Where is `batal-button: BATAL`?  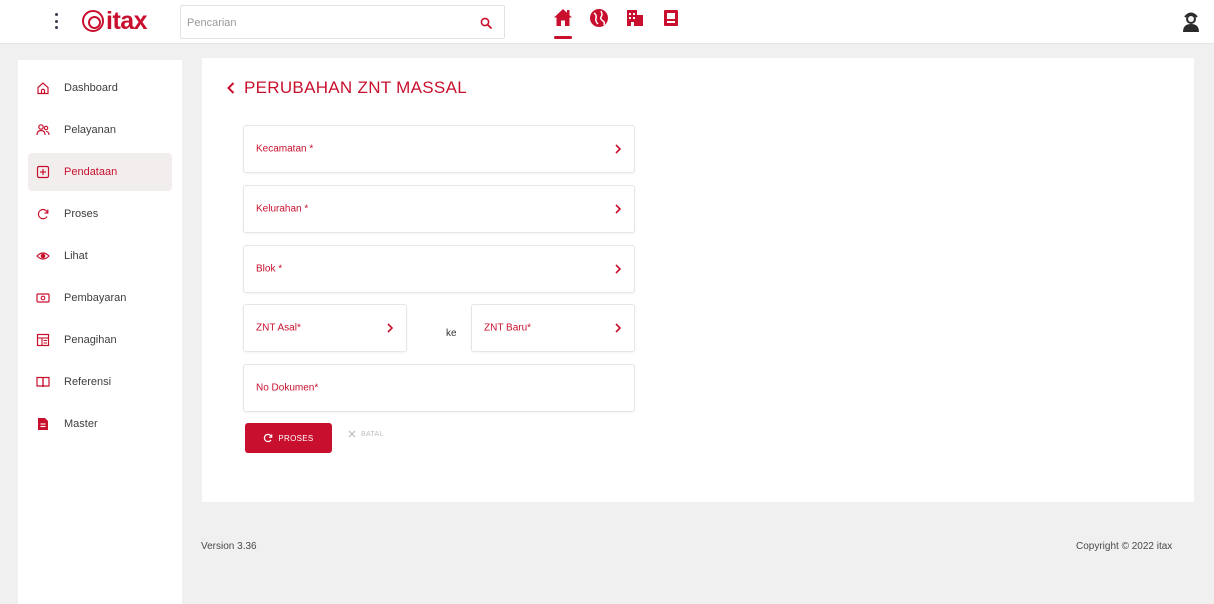
batal-button: BATAL is located at coordinates (366, 434).